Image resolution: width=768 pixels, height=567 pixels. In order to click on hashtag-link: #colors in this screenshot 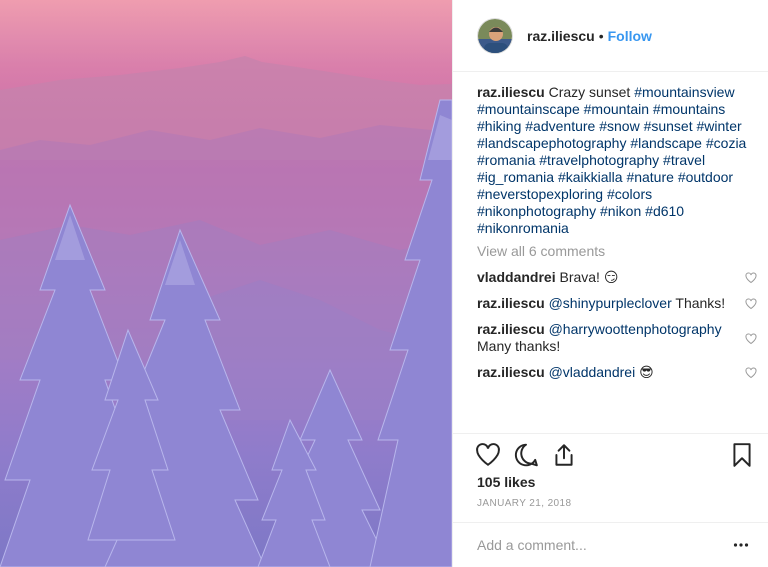, I will do `click(629, 194)`.